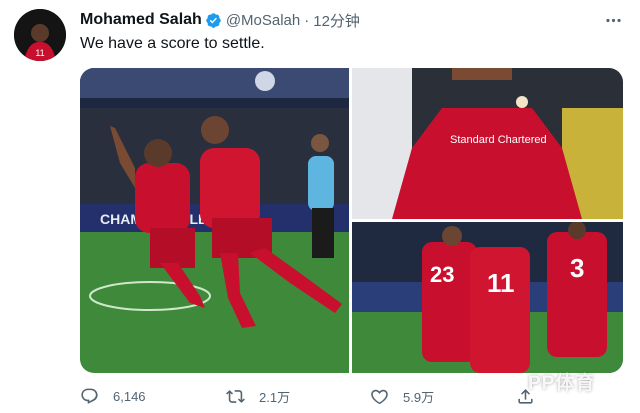  I want to click on player-1-number: 23, so click(442, 274).